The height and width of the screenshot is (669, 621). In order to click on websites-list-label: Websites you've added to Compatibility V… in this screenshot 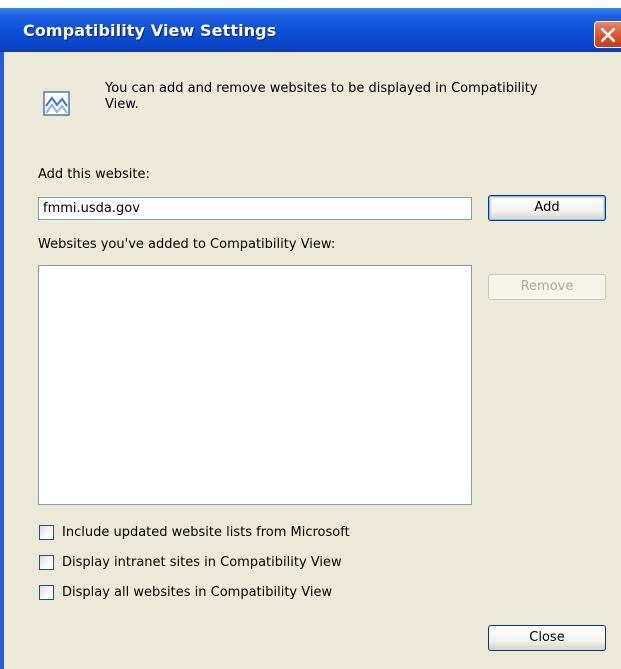, I will do `click(187, 244)`.